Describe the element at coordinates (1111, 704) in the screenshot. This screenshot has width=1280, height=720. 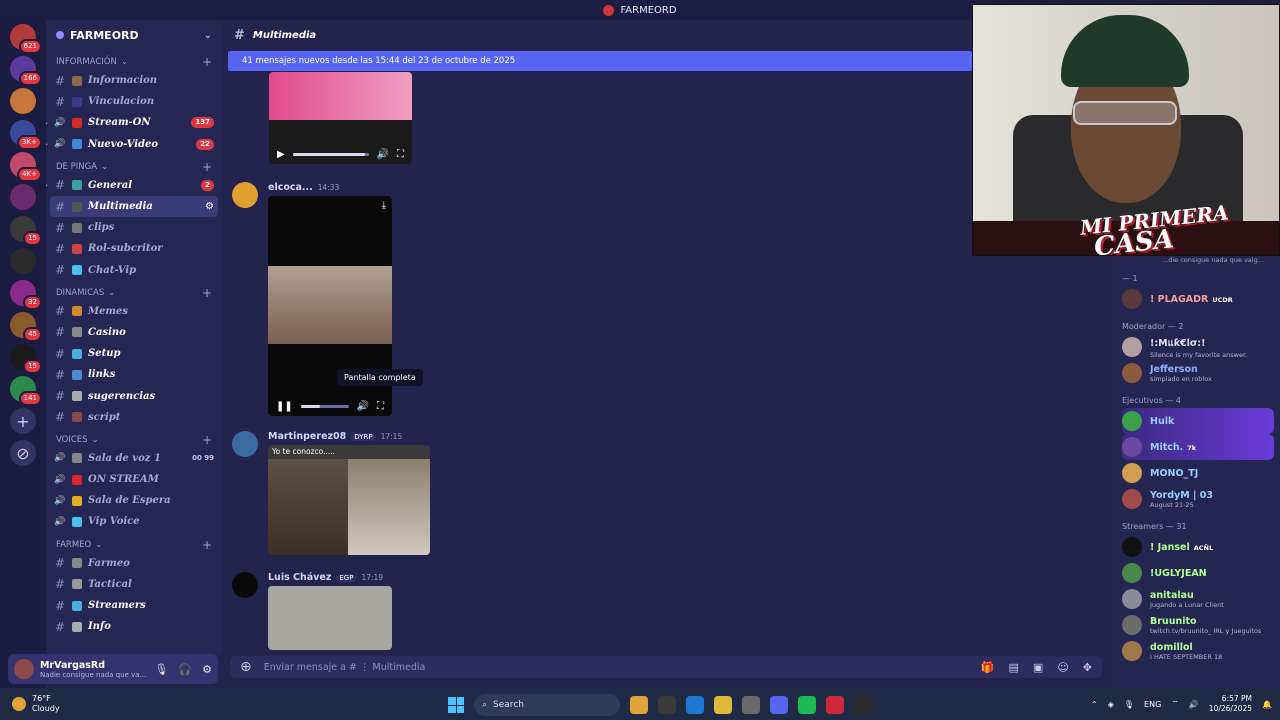
I see `network-icon: ◈` at that location.